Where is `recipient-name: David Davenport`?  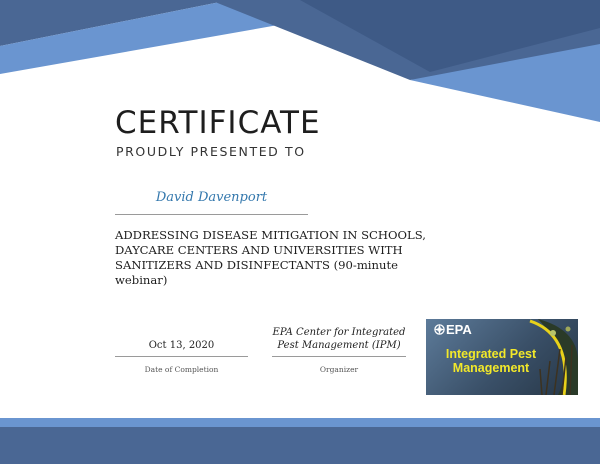 recipient-name: David Davenport is located at coordinates (211, 197).